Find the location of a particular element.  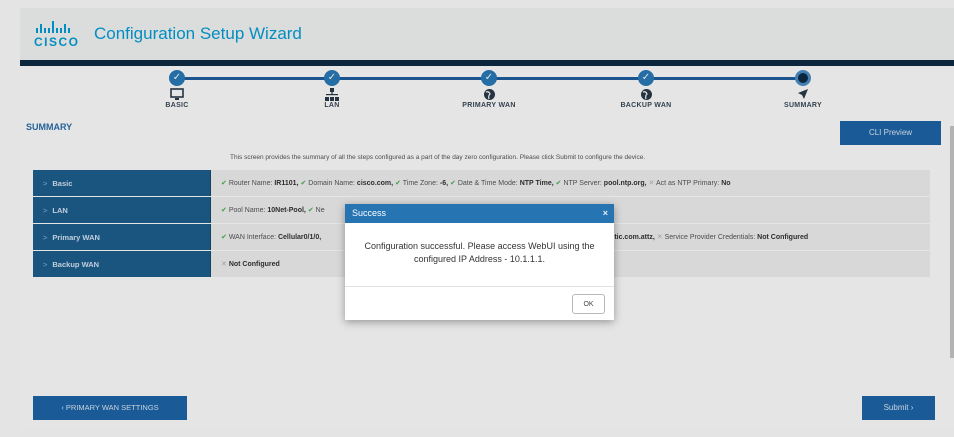

dialog-header: Success × is located at coordinates (479, 213).